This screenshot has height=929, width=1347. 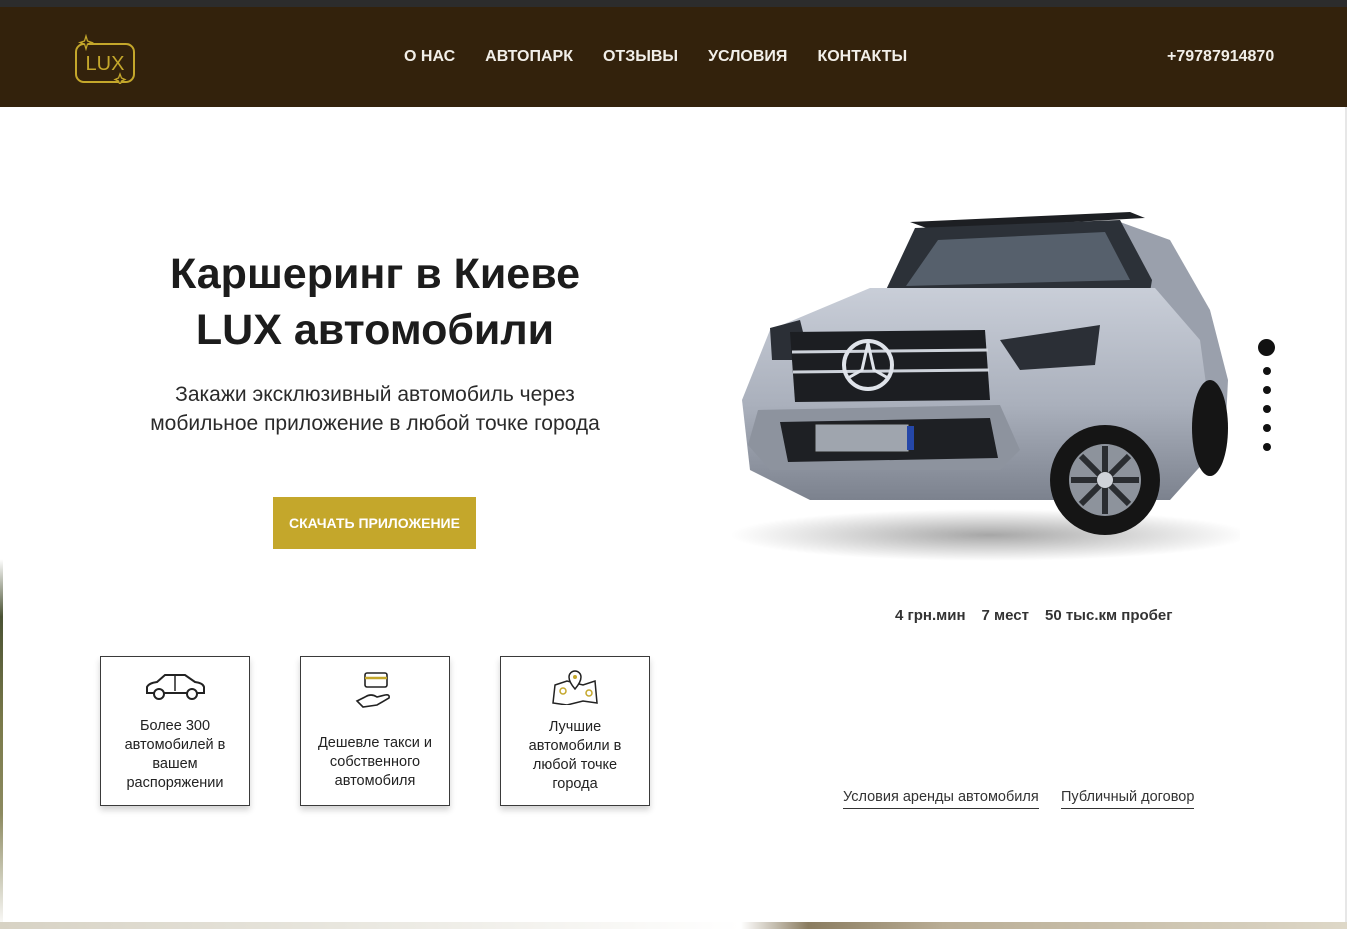 What do you see at coordinates (941, 798) in the screenshot?
I see `rental-terms-link: Условия аренды автомобиля` at bounding box center [941, 798].